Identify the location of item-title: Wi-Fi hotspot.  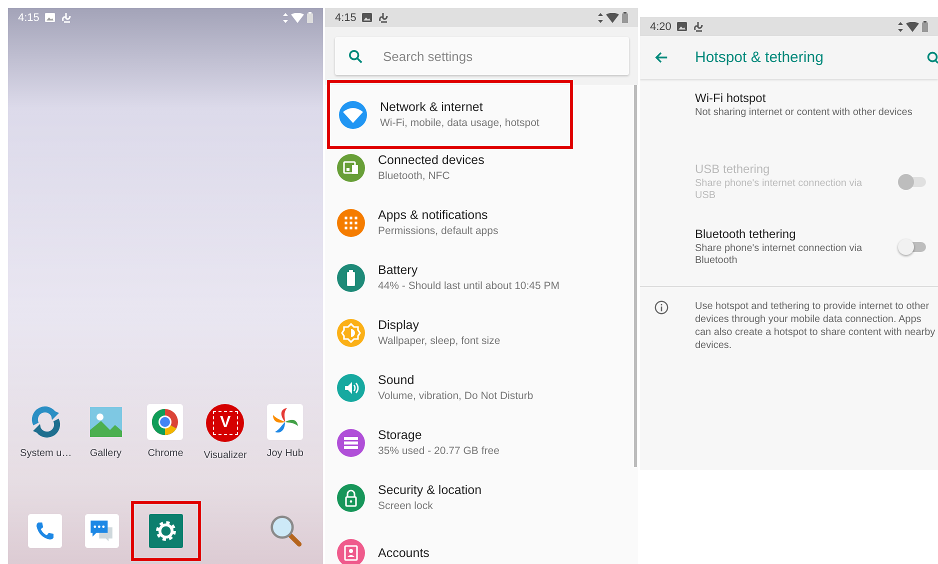
(731, 98).